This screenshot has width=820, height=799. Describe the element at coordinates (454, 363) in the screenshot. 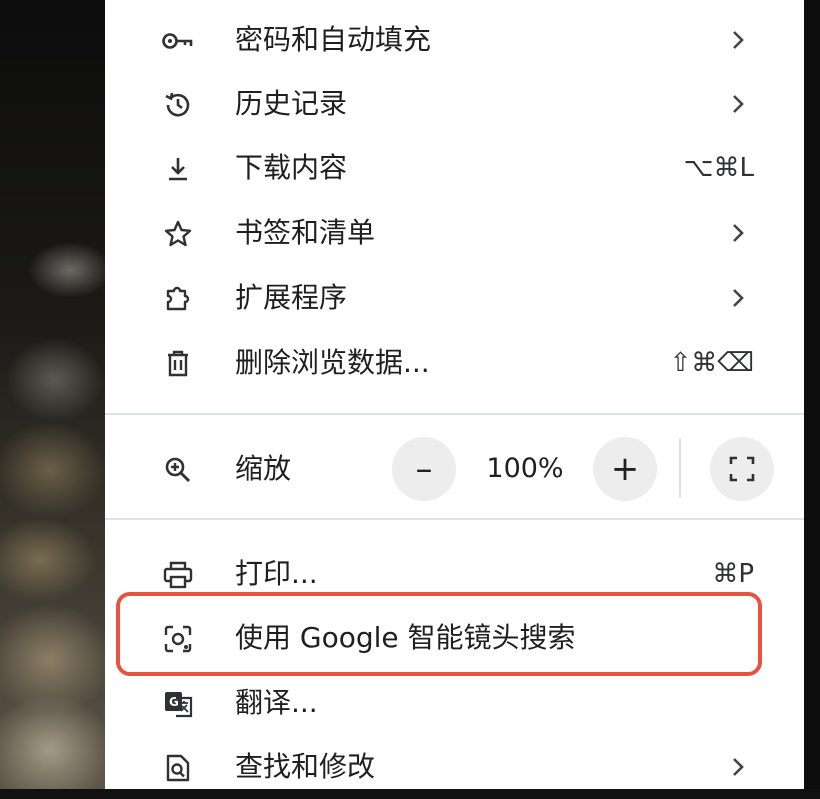

I see `menu-item-clear-browsing-data: 删除浏览数据... ⇧⌘⌫` at that location.